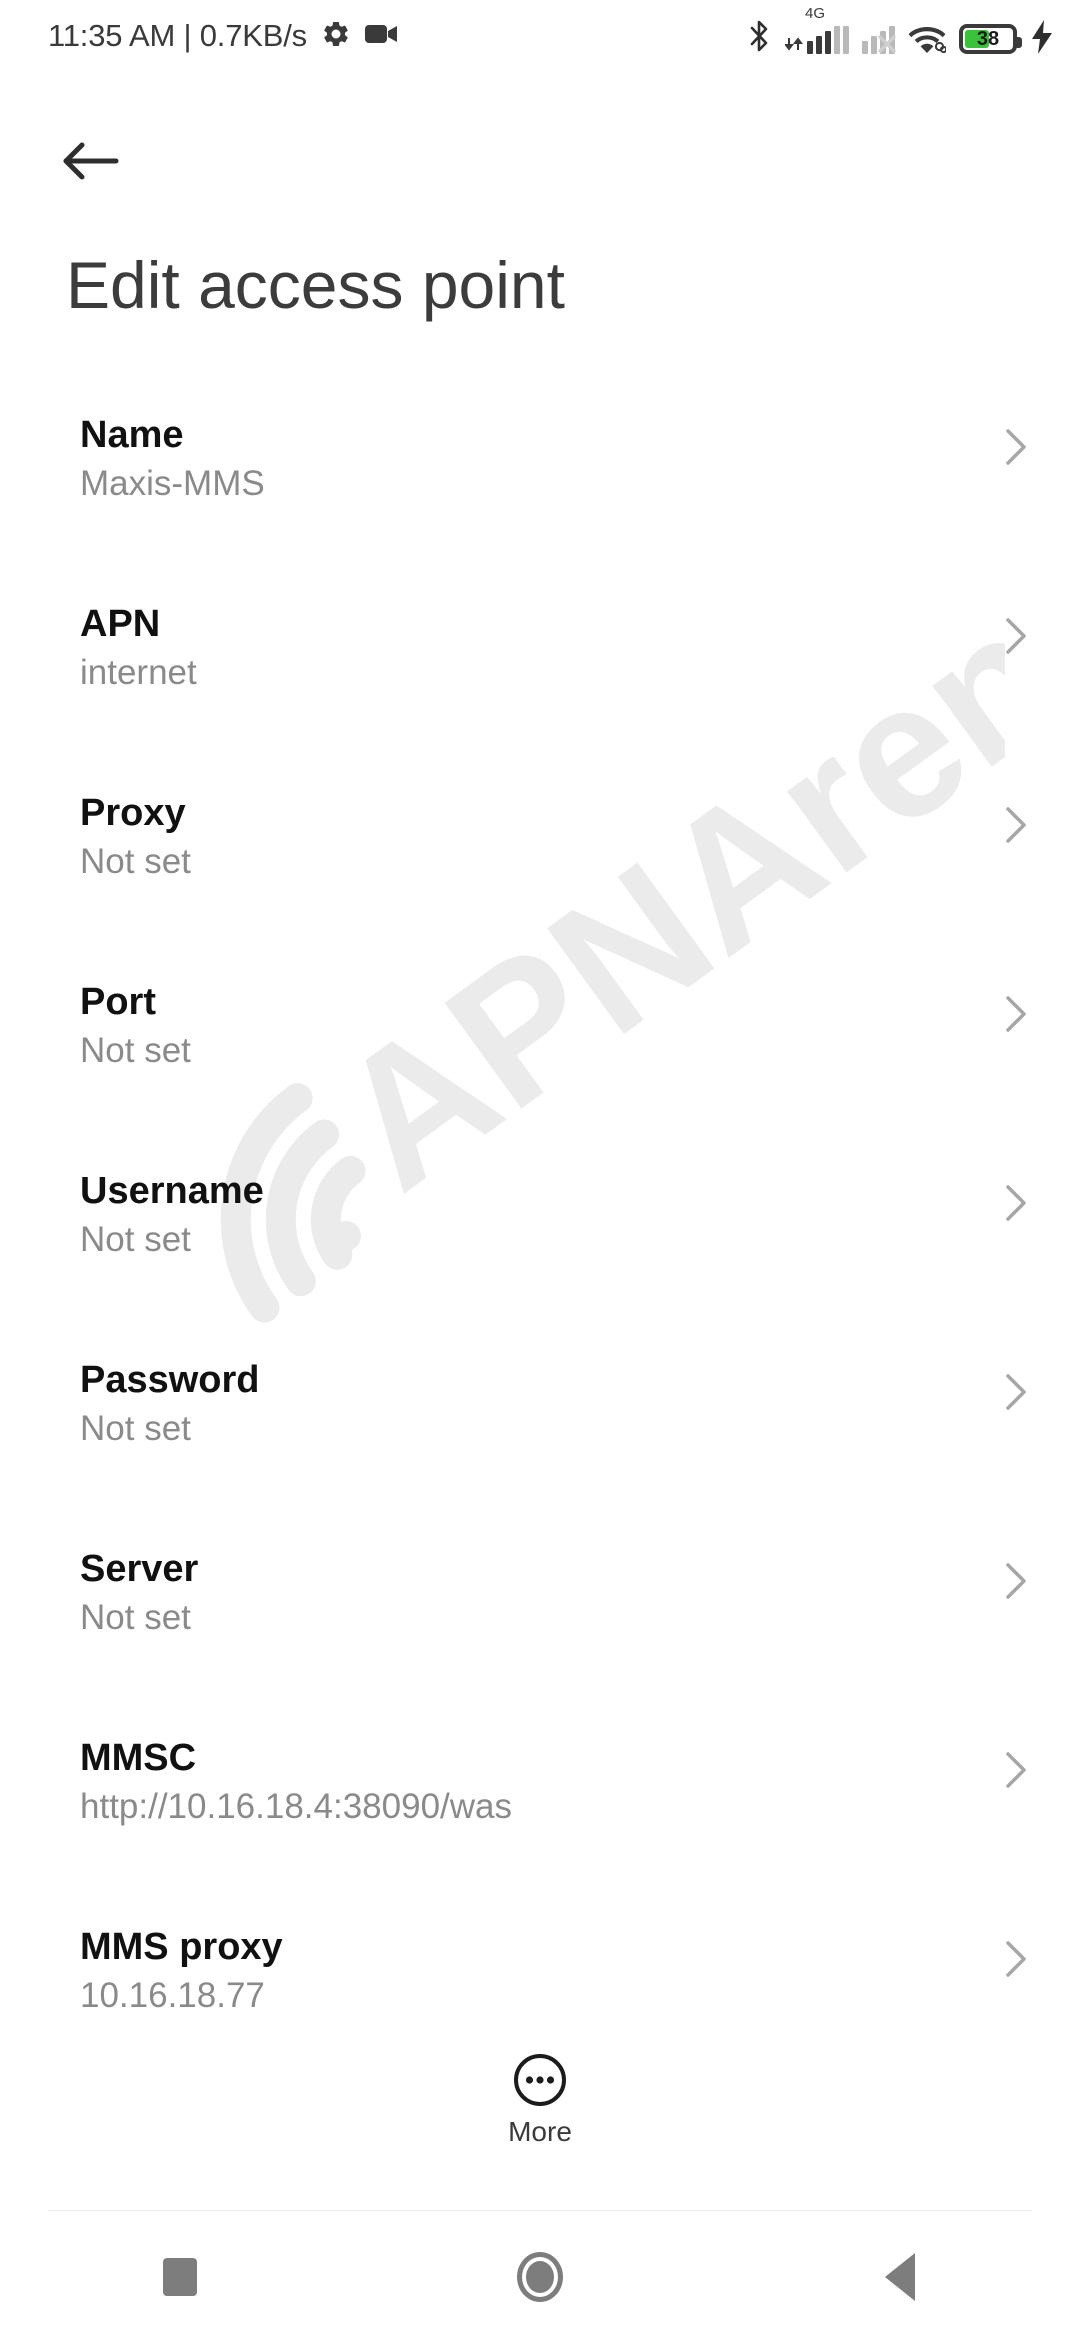  I want to click on row-title: Proxy, so click(133, 813).